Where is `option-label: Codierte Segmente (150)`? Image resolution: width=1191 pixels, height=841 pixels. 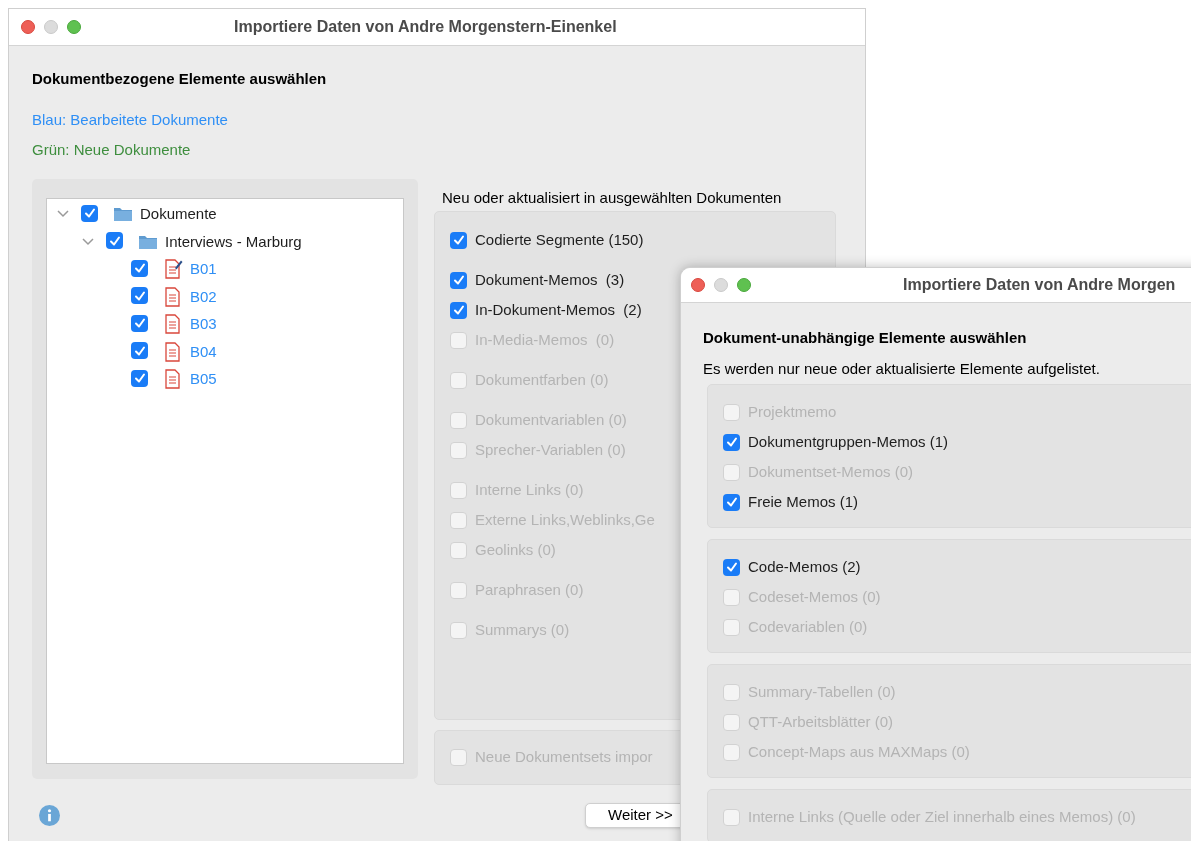 option-label: Codierte Segmente (150) is located at coordinates (559, 239).